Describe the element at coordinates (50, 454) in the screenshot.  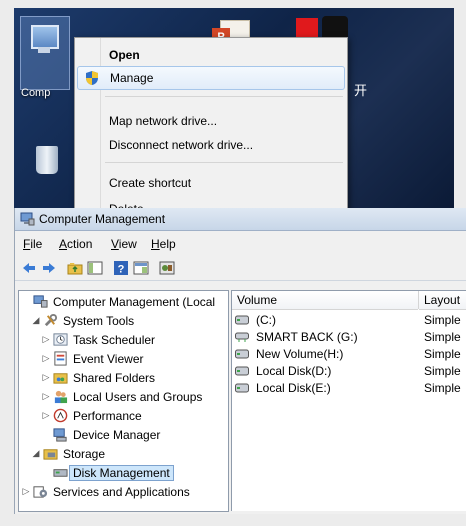
I see `storage-icon` at that location.